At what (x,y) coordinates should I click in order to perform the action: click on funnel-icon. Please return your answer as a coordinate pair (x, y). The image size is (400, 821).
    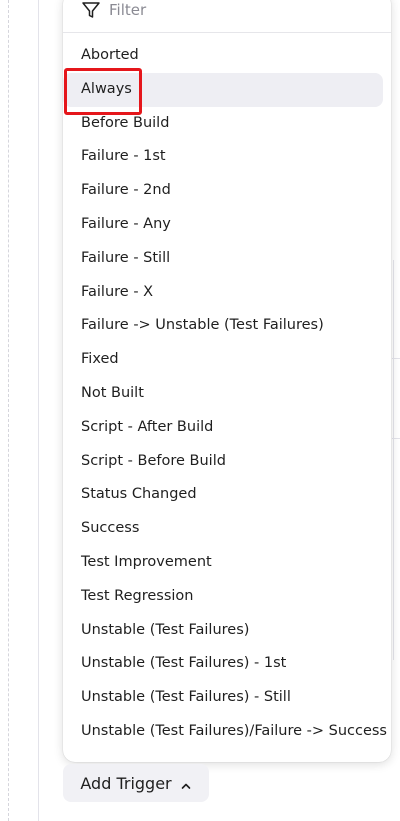
    Looking at the image, I should click on (91, 10).